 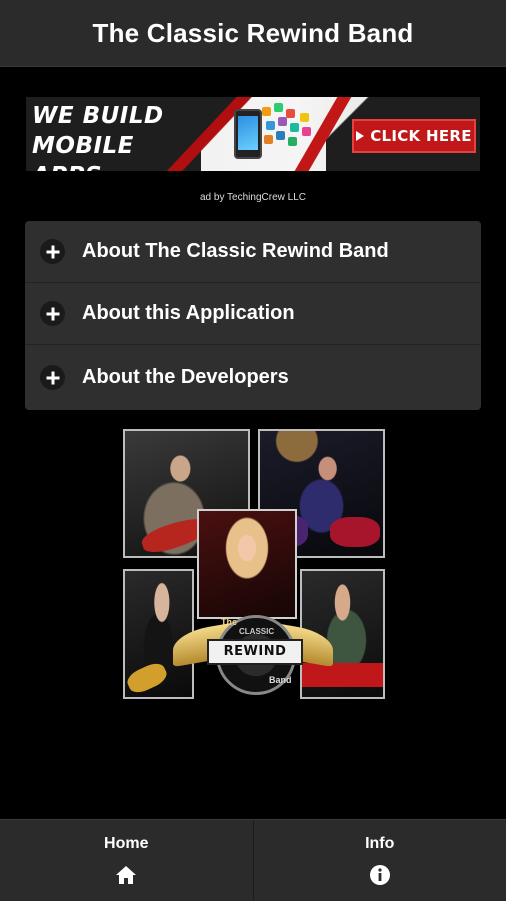 What do you see at coordinates (379, 860) in the screenshot?
I see `tab-info: Info` at bounding box center [379, 860].